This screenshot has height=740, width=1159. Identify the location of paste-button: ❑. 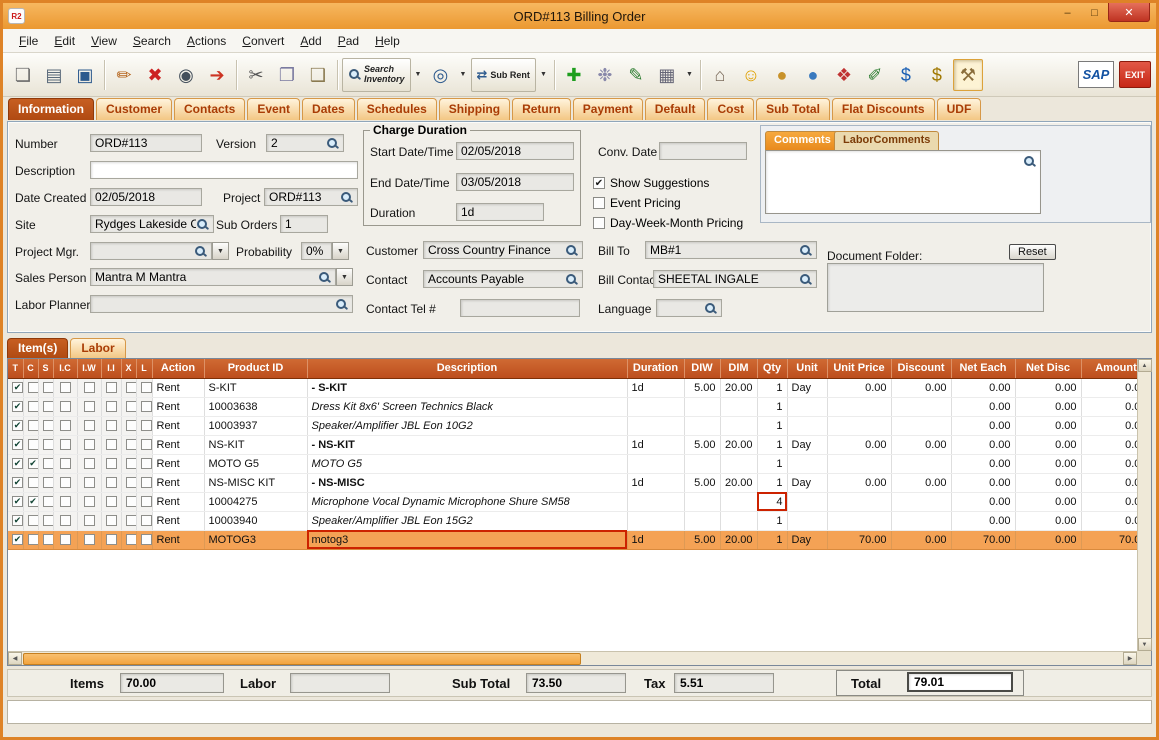
(318, 75).